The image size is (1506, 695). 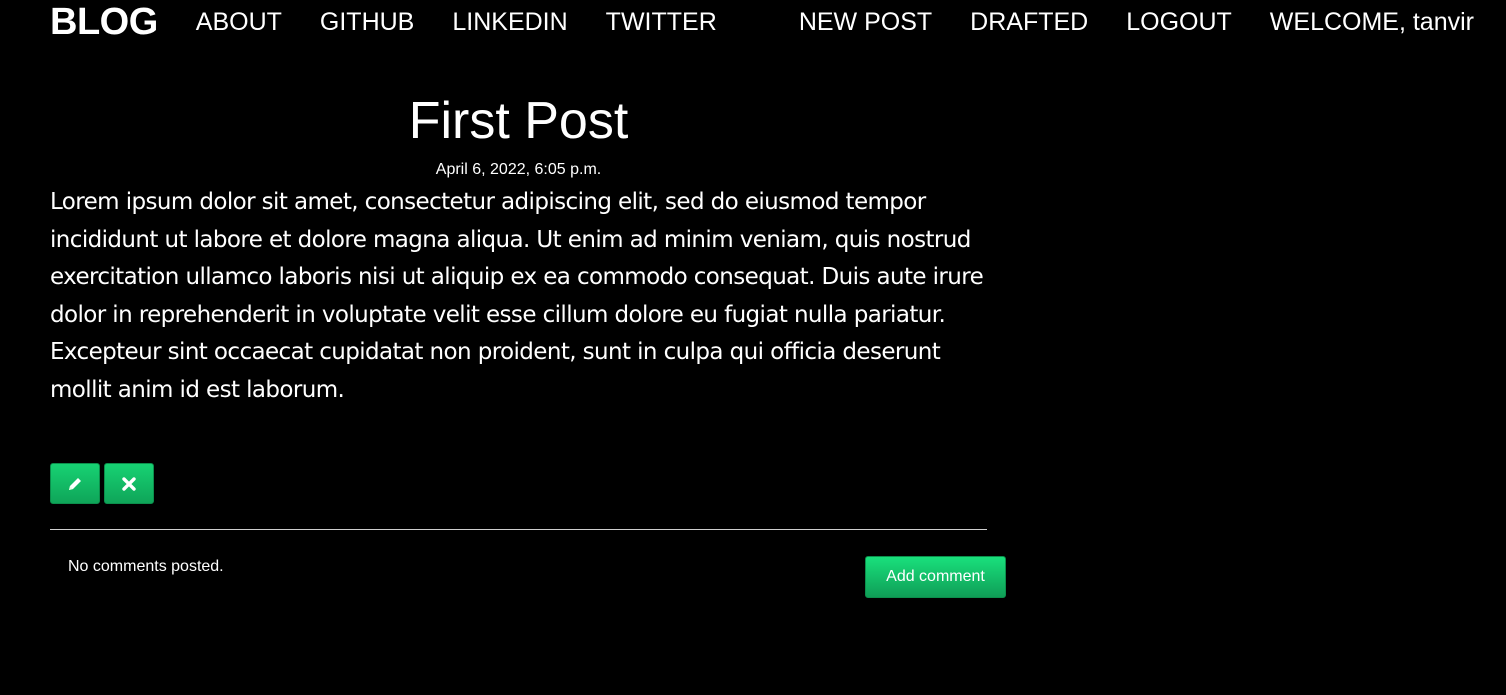 What do you see at coordinates (518, 169) in the screenshot?
I see `post-date: April 6, 2022, 6:05 p.m.` at bounding box center [518, 169].